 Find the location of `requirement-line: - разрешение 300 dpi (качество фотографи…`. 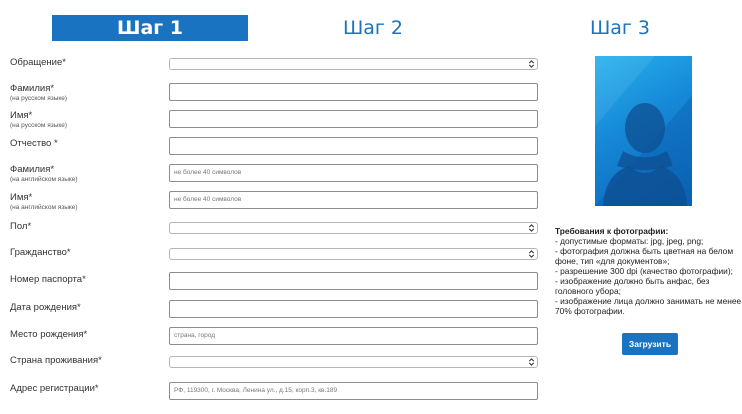

requirement-line: - разрешение 300 dpi (качество фотографи… is located at coordinates (644, 271).